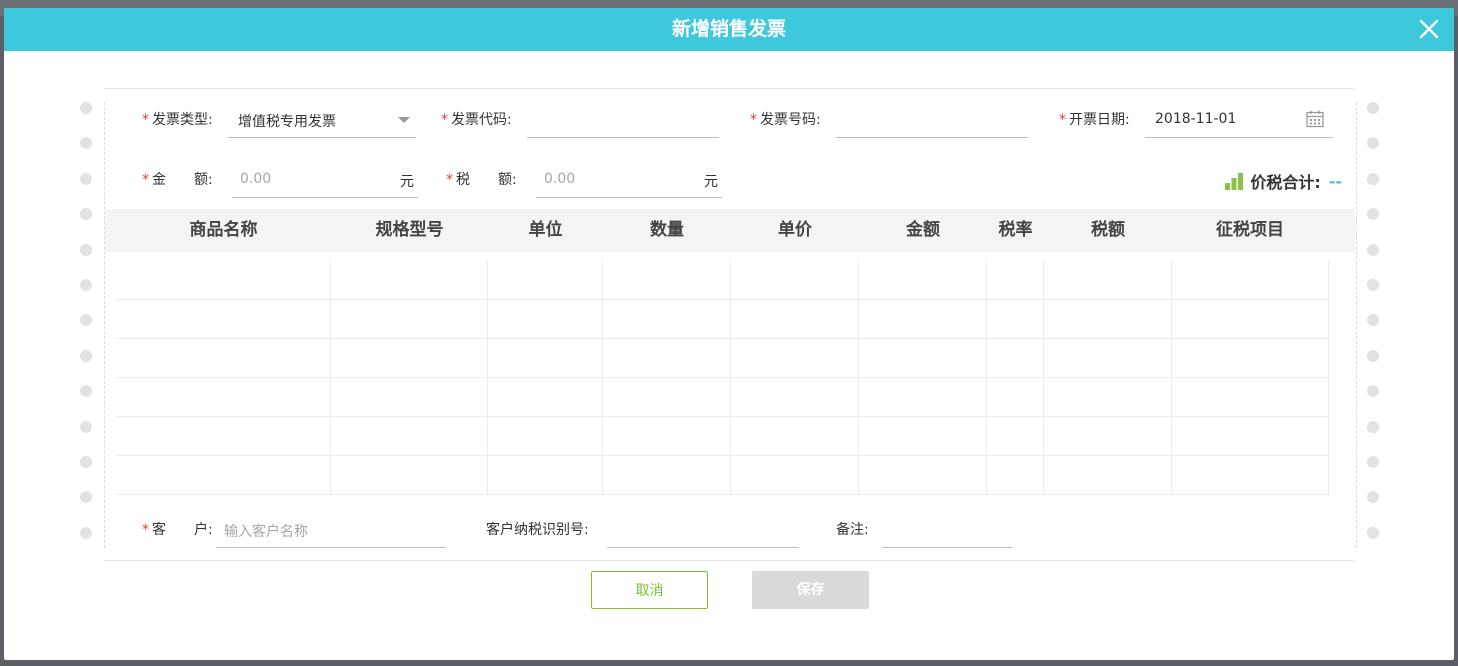 The image size is (1458, 666). I want to click on save-button: 保存, so click(810, 590).